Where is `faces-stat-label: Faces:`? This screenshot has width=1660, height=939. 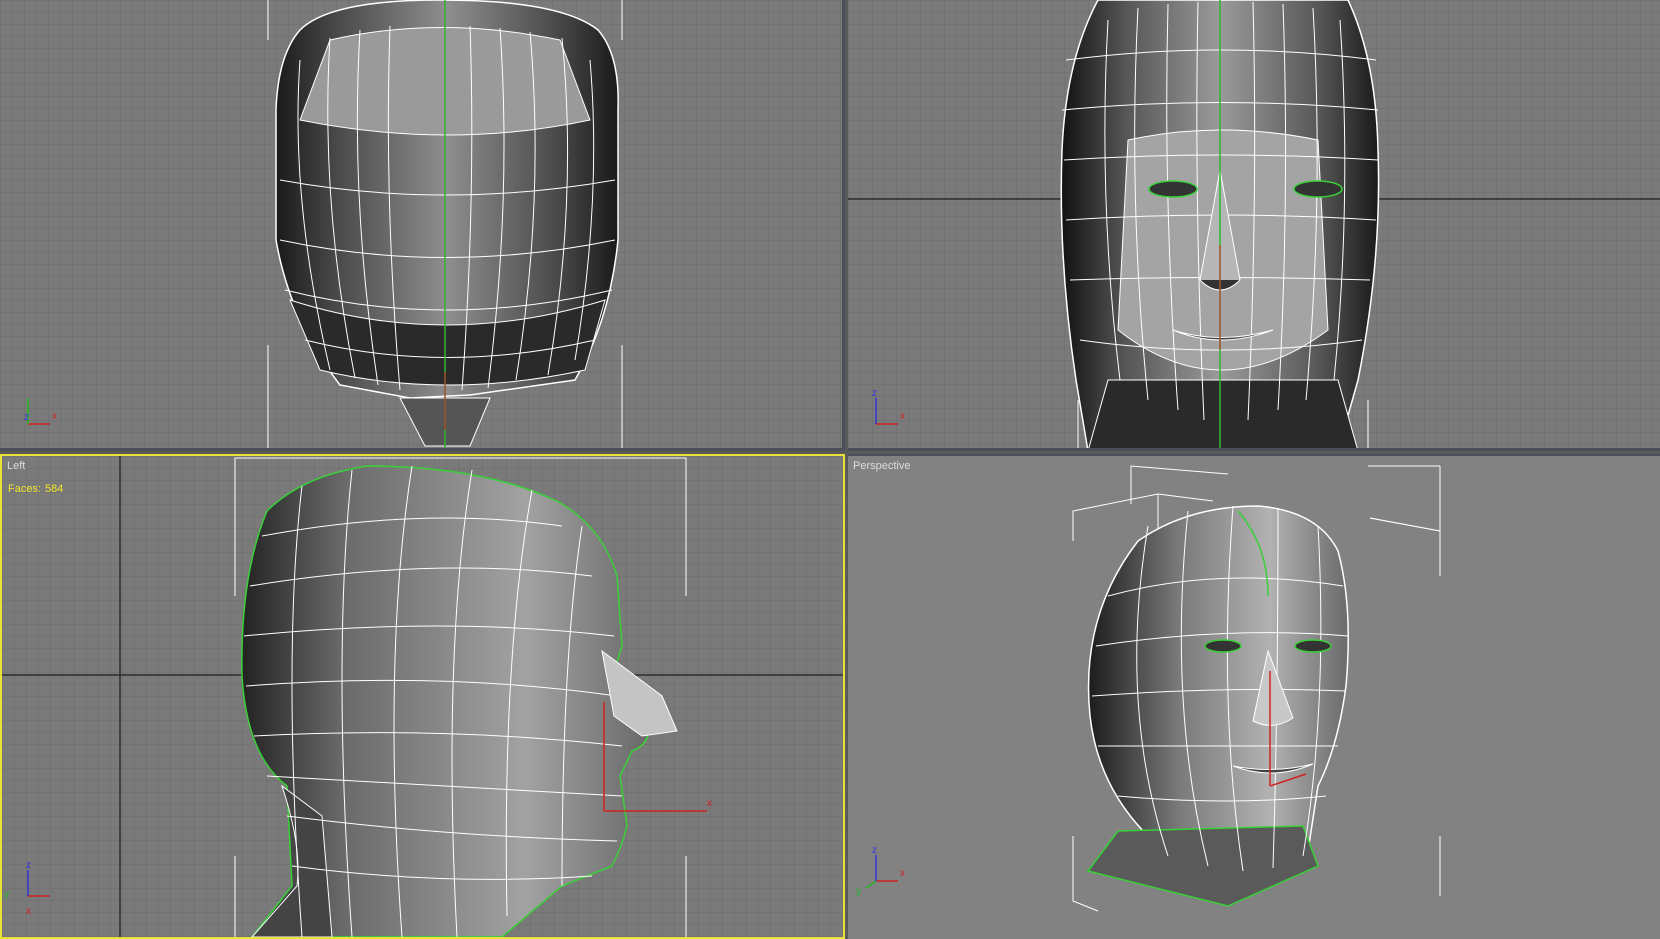 faces-stat-label: Faces: is located at coordinates (25, 489).